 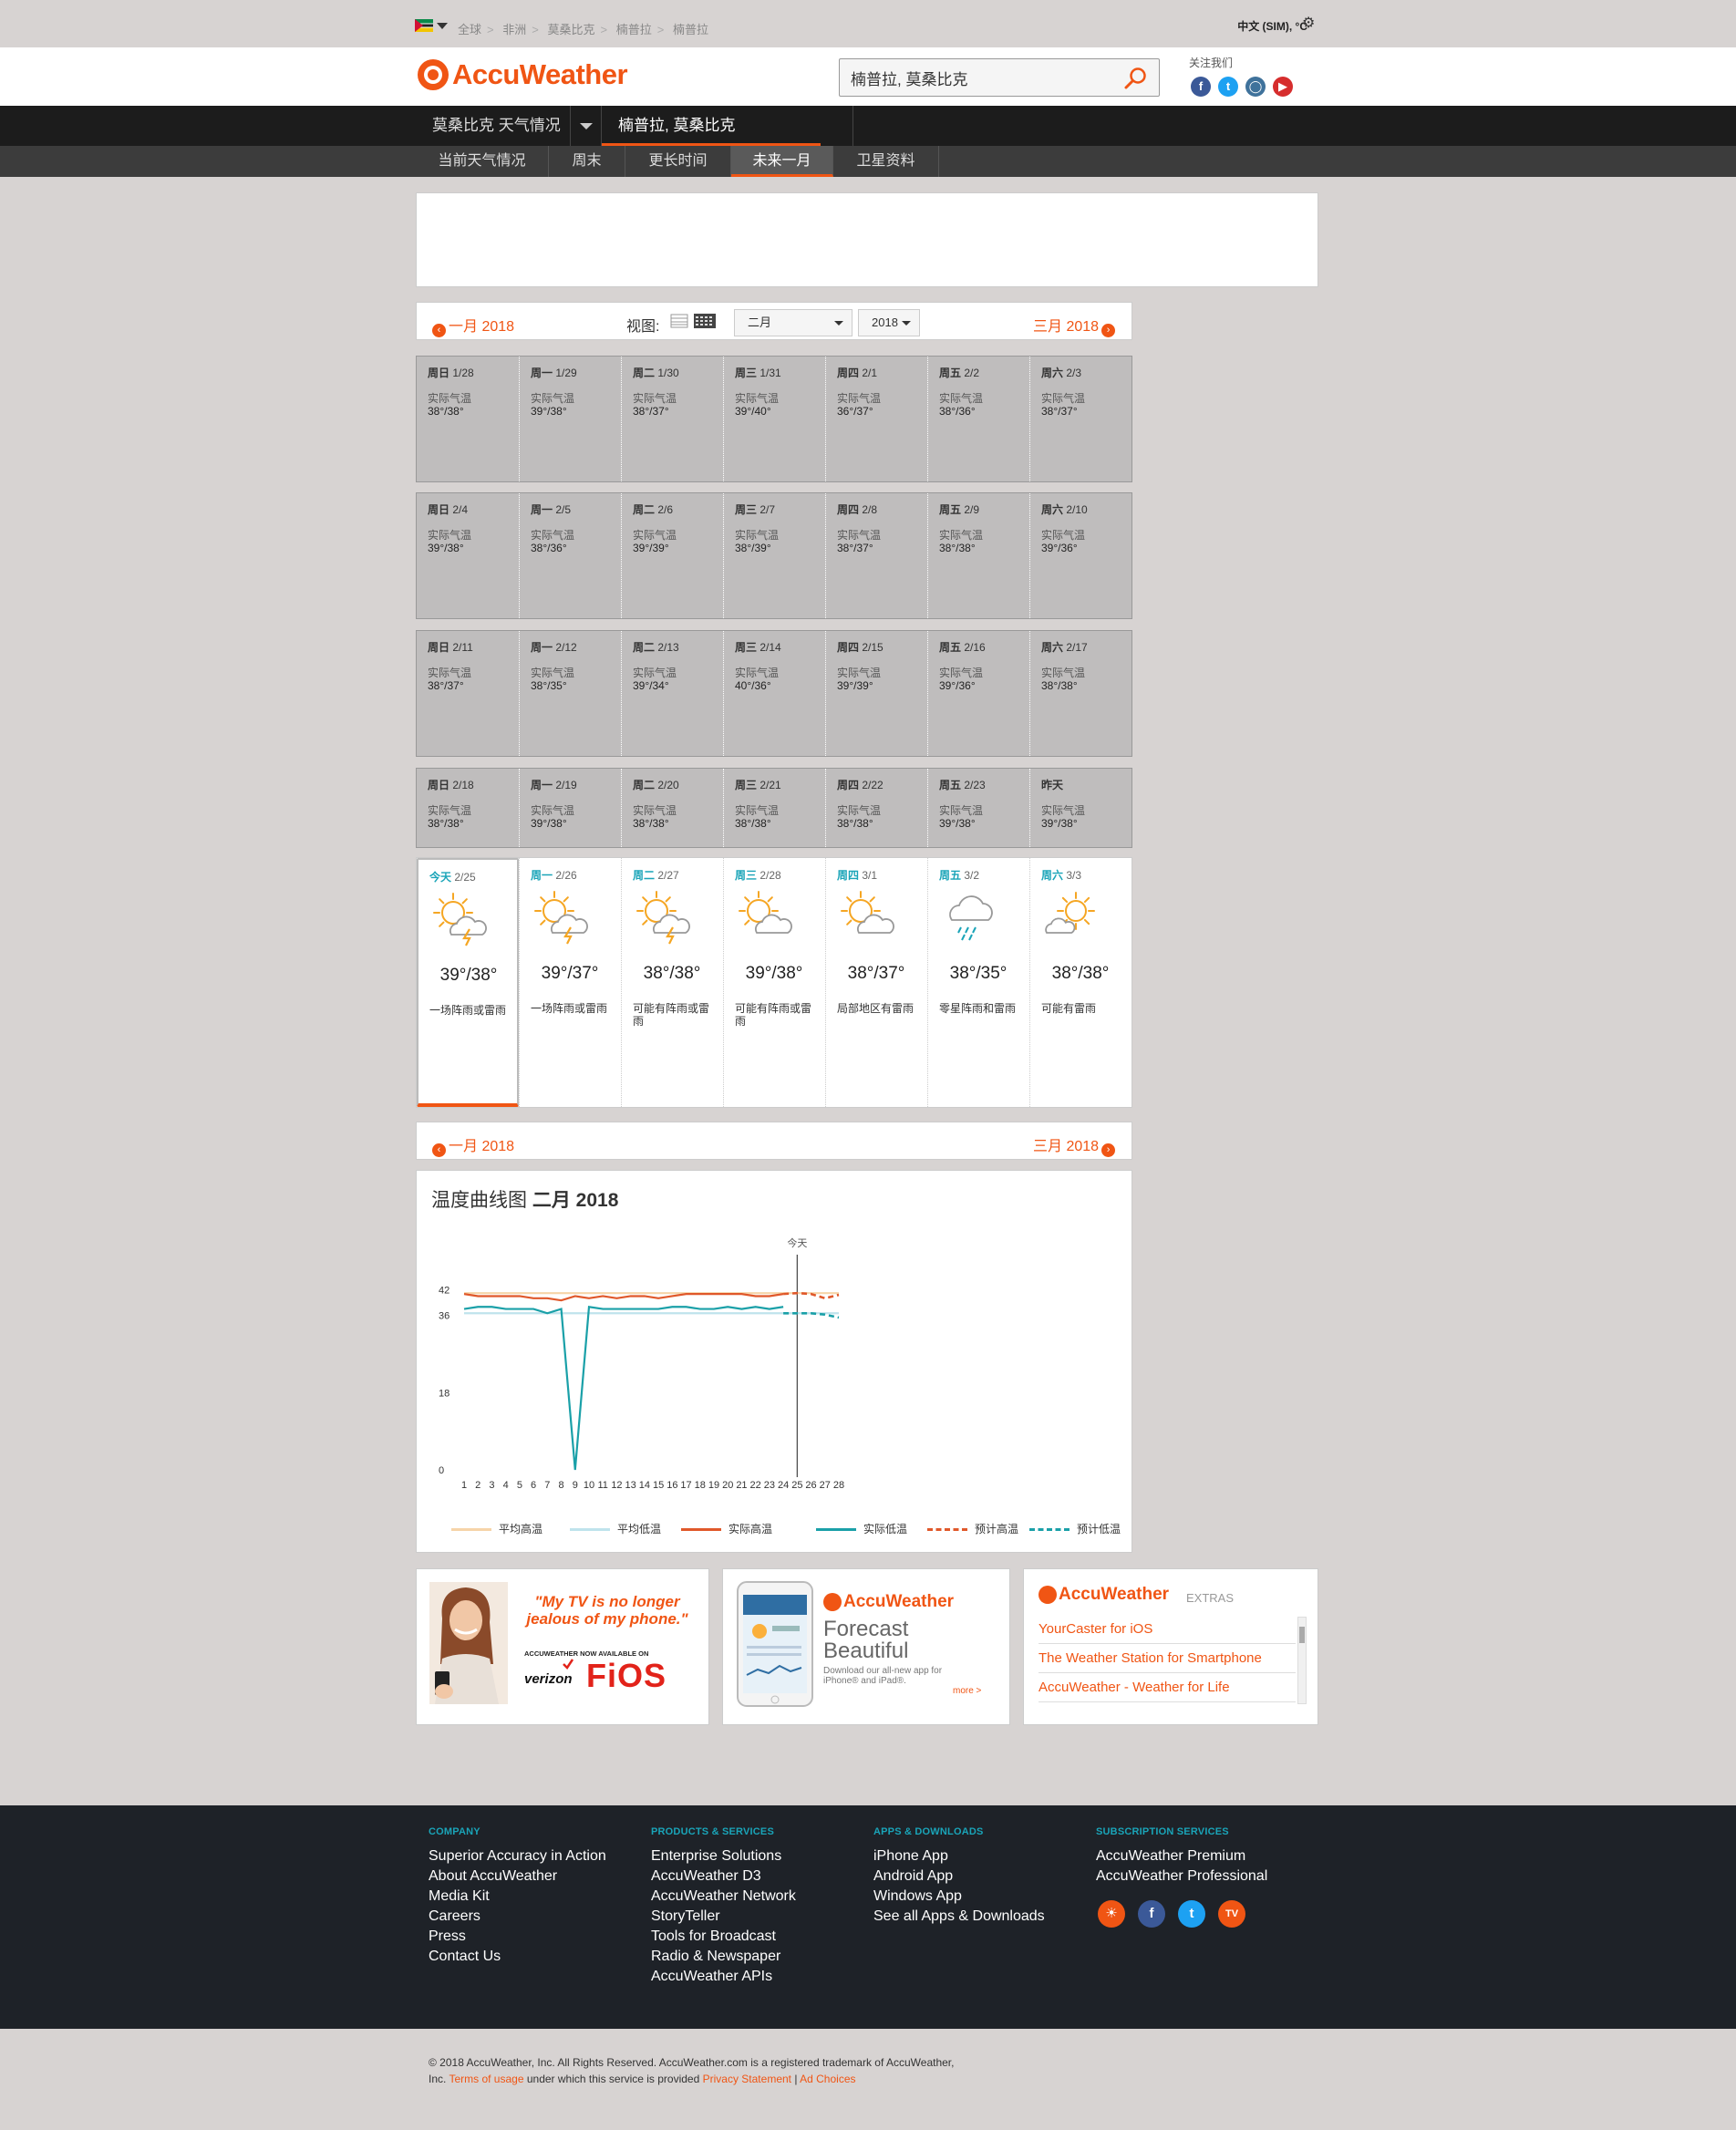 What do you see at coordinates (959, 1876) in the screenshot?
I see `footer-link: Android App` at bounding box center [959, 1876].